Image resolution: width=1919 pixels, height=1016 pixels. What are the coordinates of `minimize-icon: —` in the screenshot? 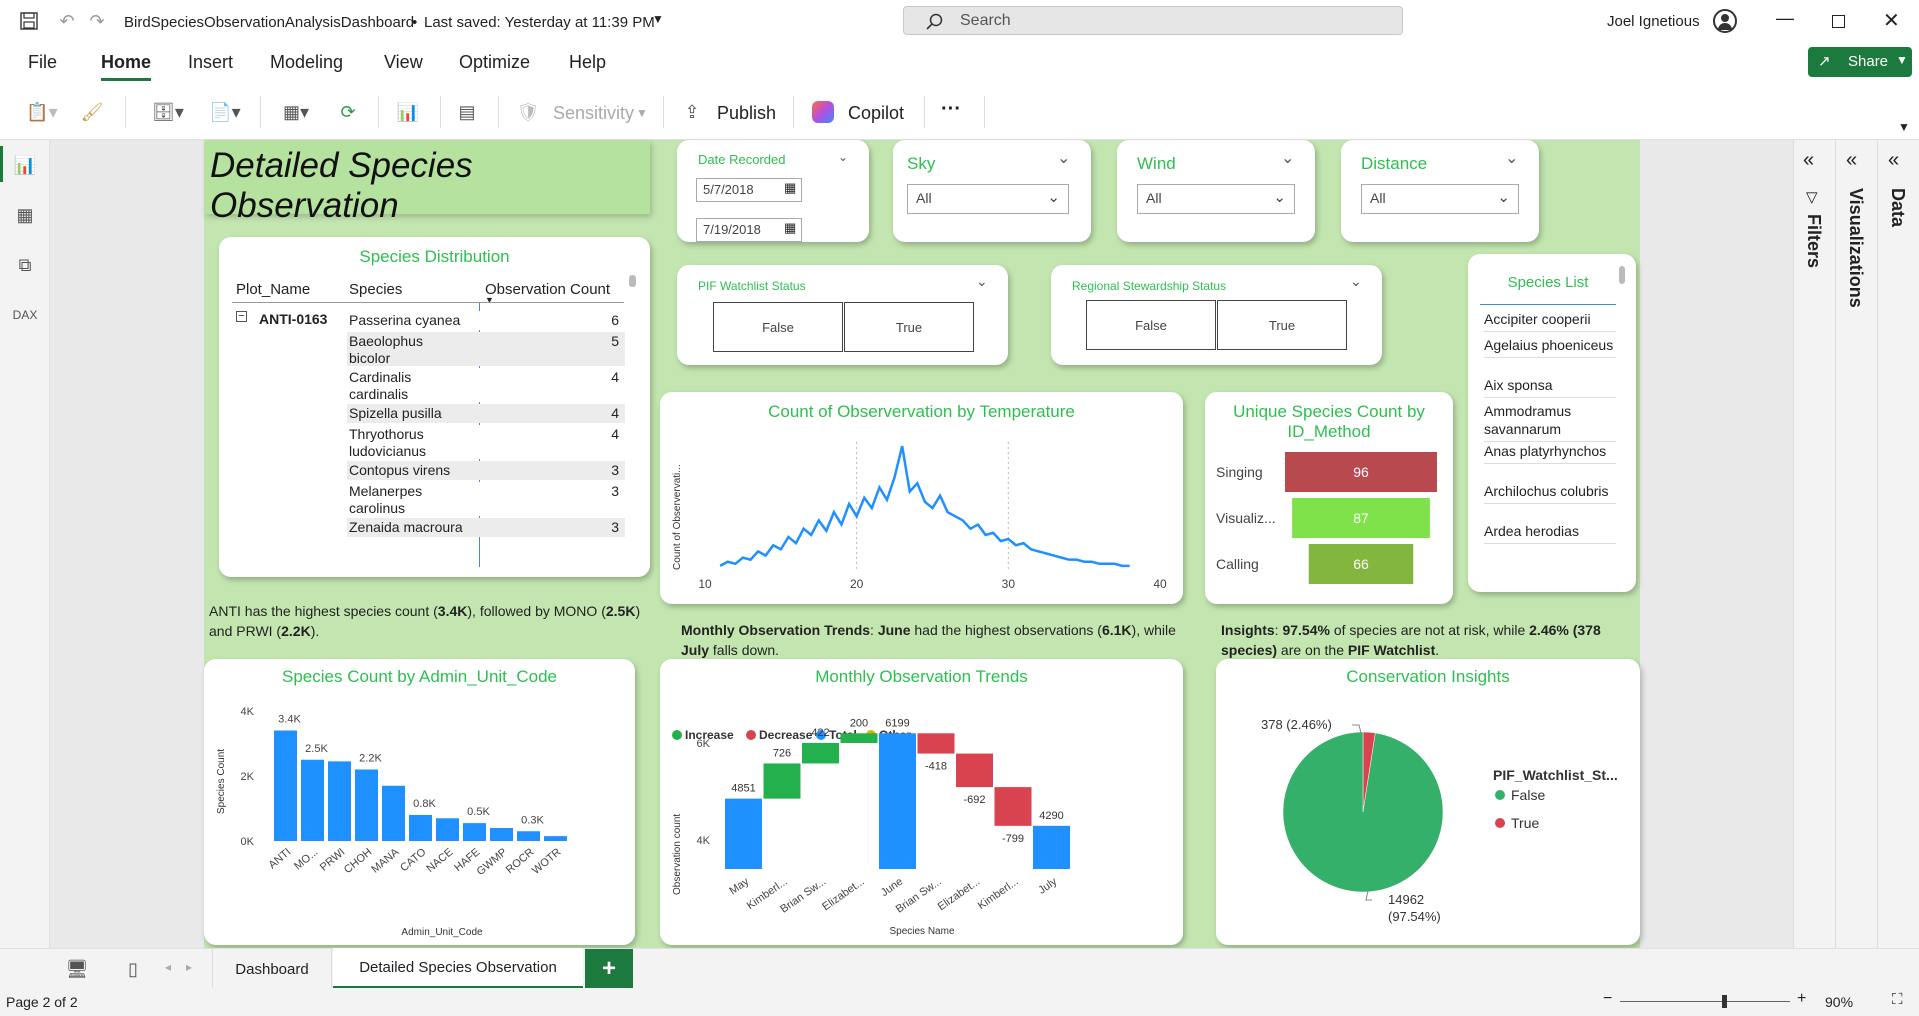 It's located at (1785, 18).